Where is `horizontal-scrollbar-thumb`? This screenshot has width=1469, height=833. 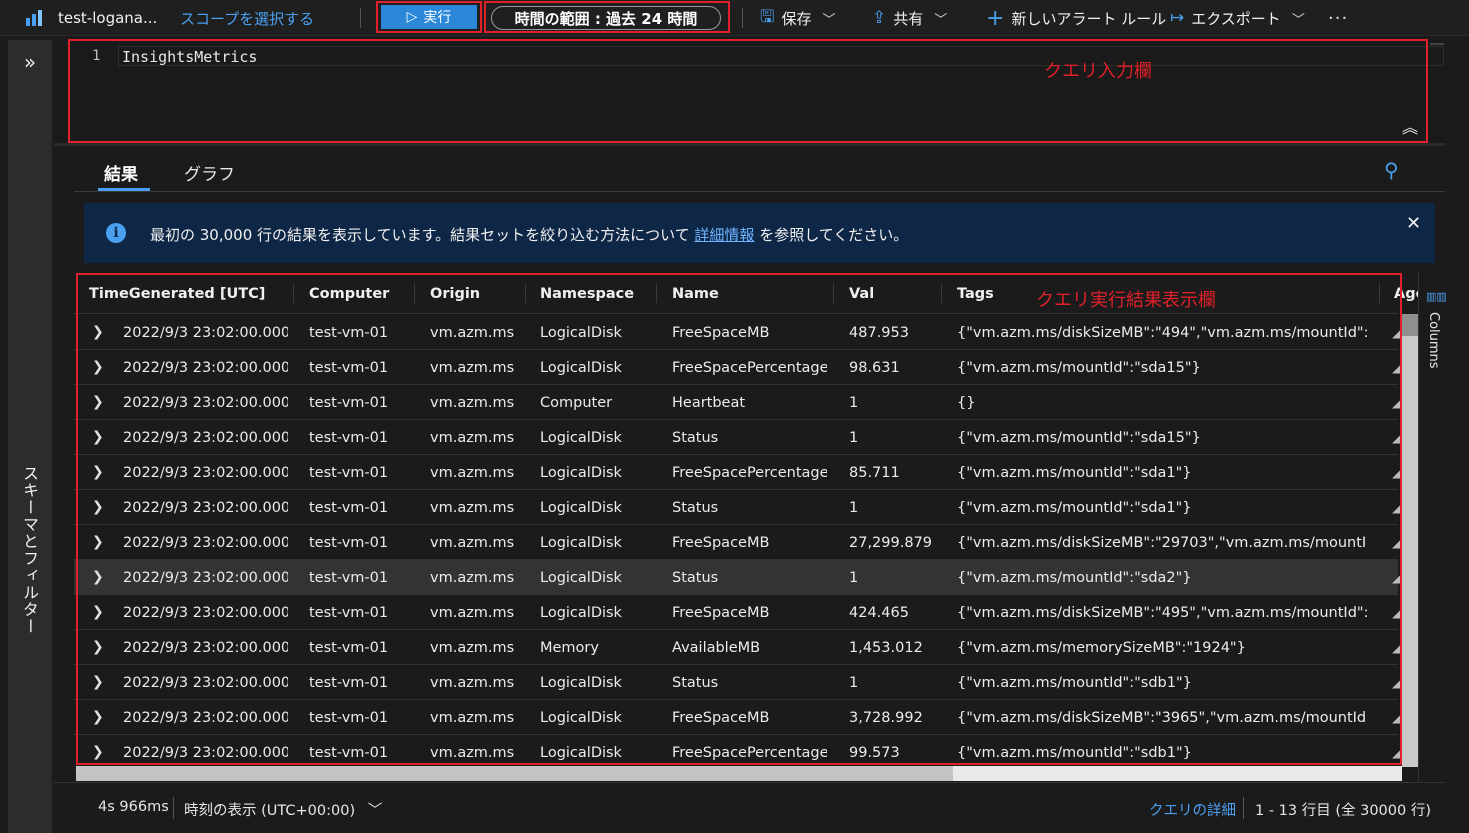 horizontal-scrollbar-thumb is located at coordinates (514, 773).